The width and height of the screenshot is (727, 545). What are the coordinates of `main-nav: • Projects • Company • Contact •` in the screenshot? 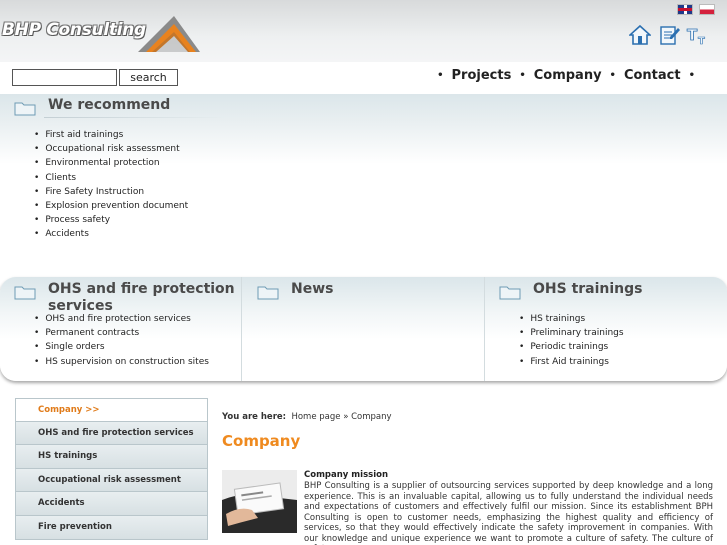 It's located at (566, 75).